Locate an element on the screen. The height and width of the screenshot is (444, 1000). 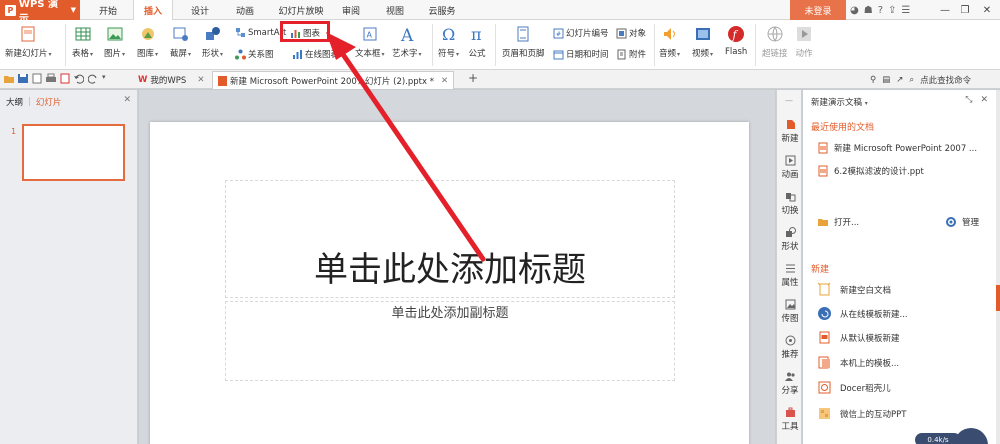
side-share: 分享 is located at coordinates (790, 383).